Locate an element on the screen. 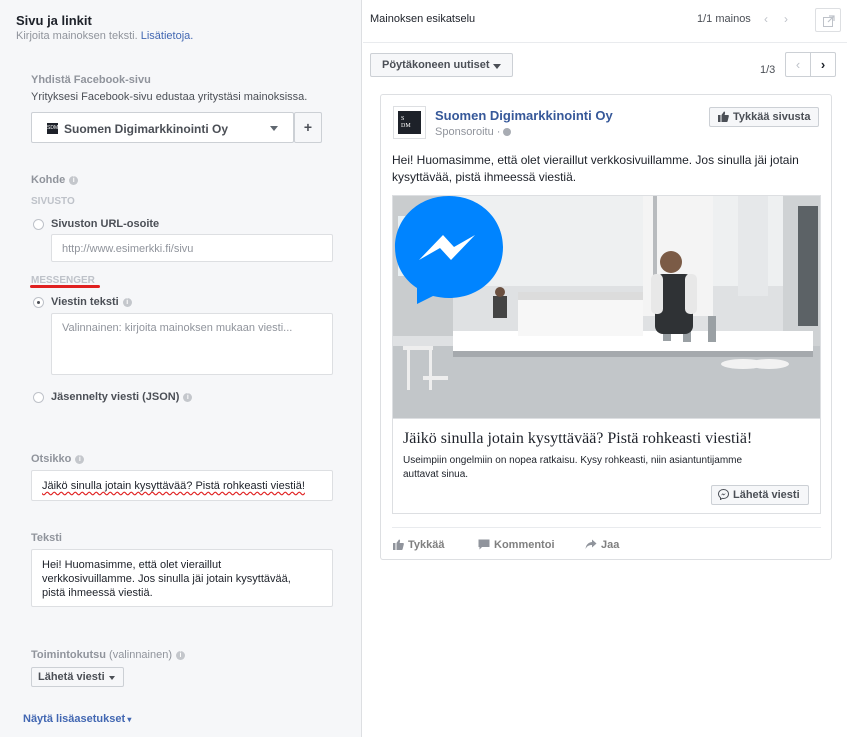 This screenshot has height=737, width=847. placement-dropdown: Pöytäkoneen uutiset is located at coordinates (441, 65).